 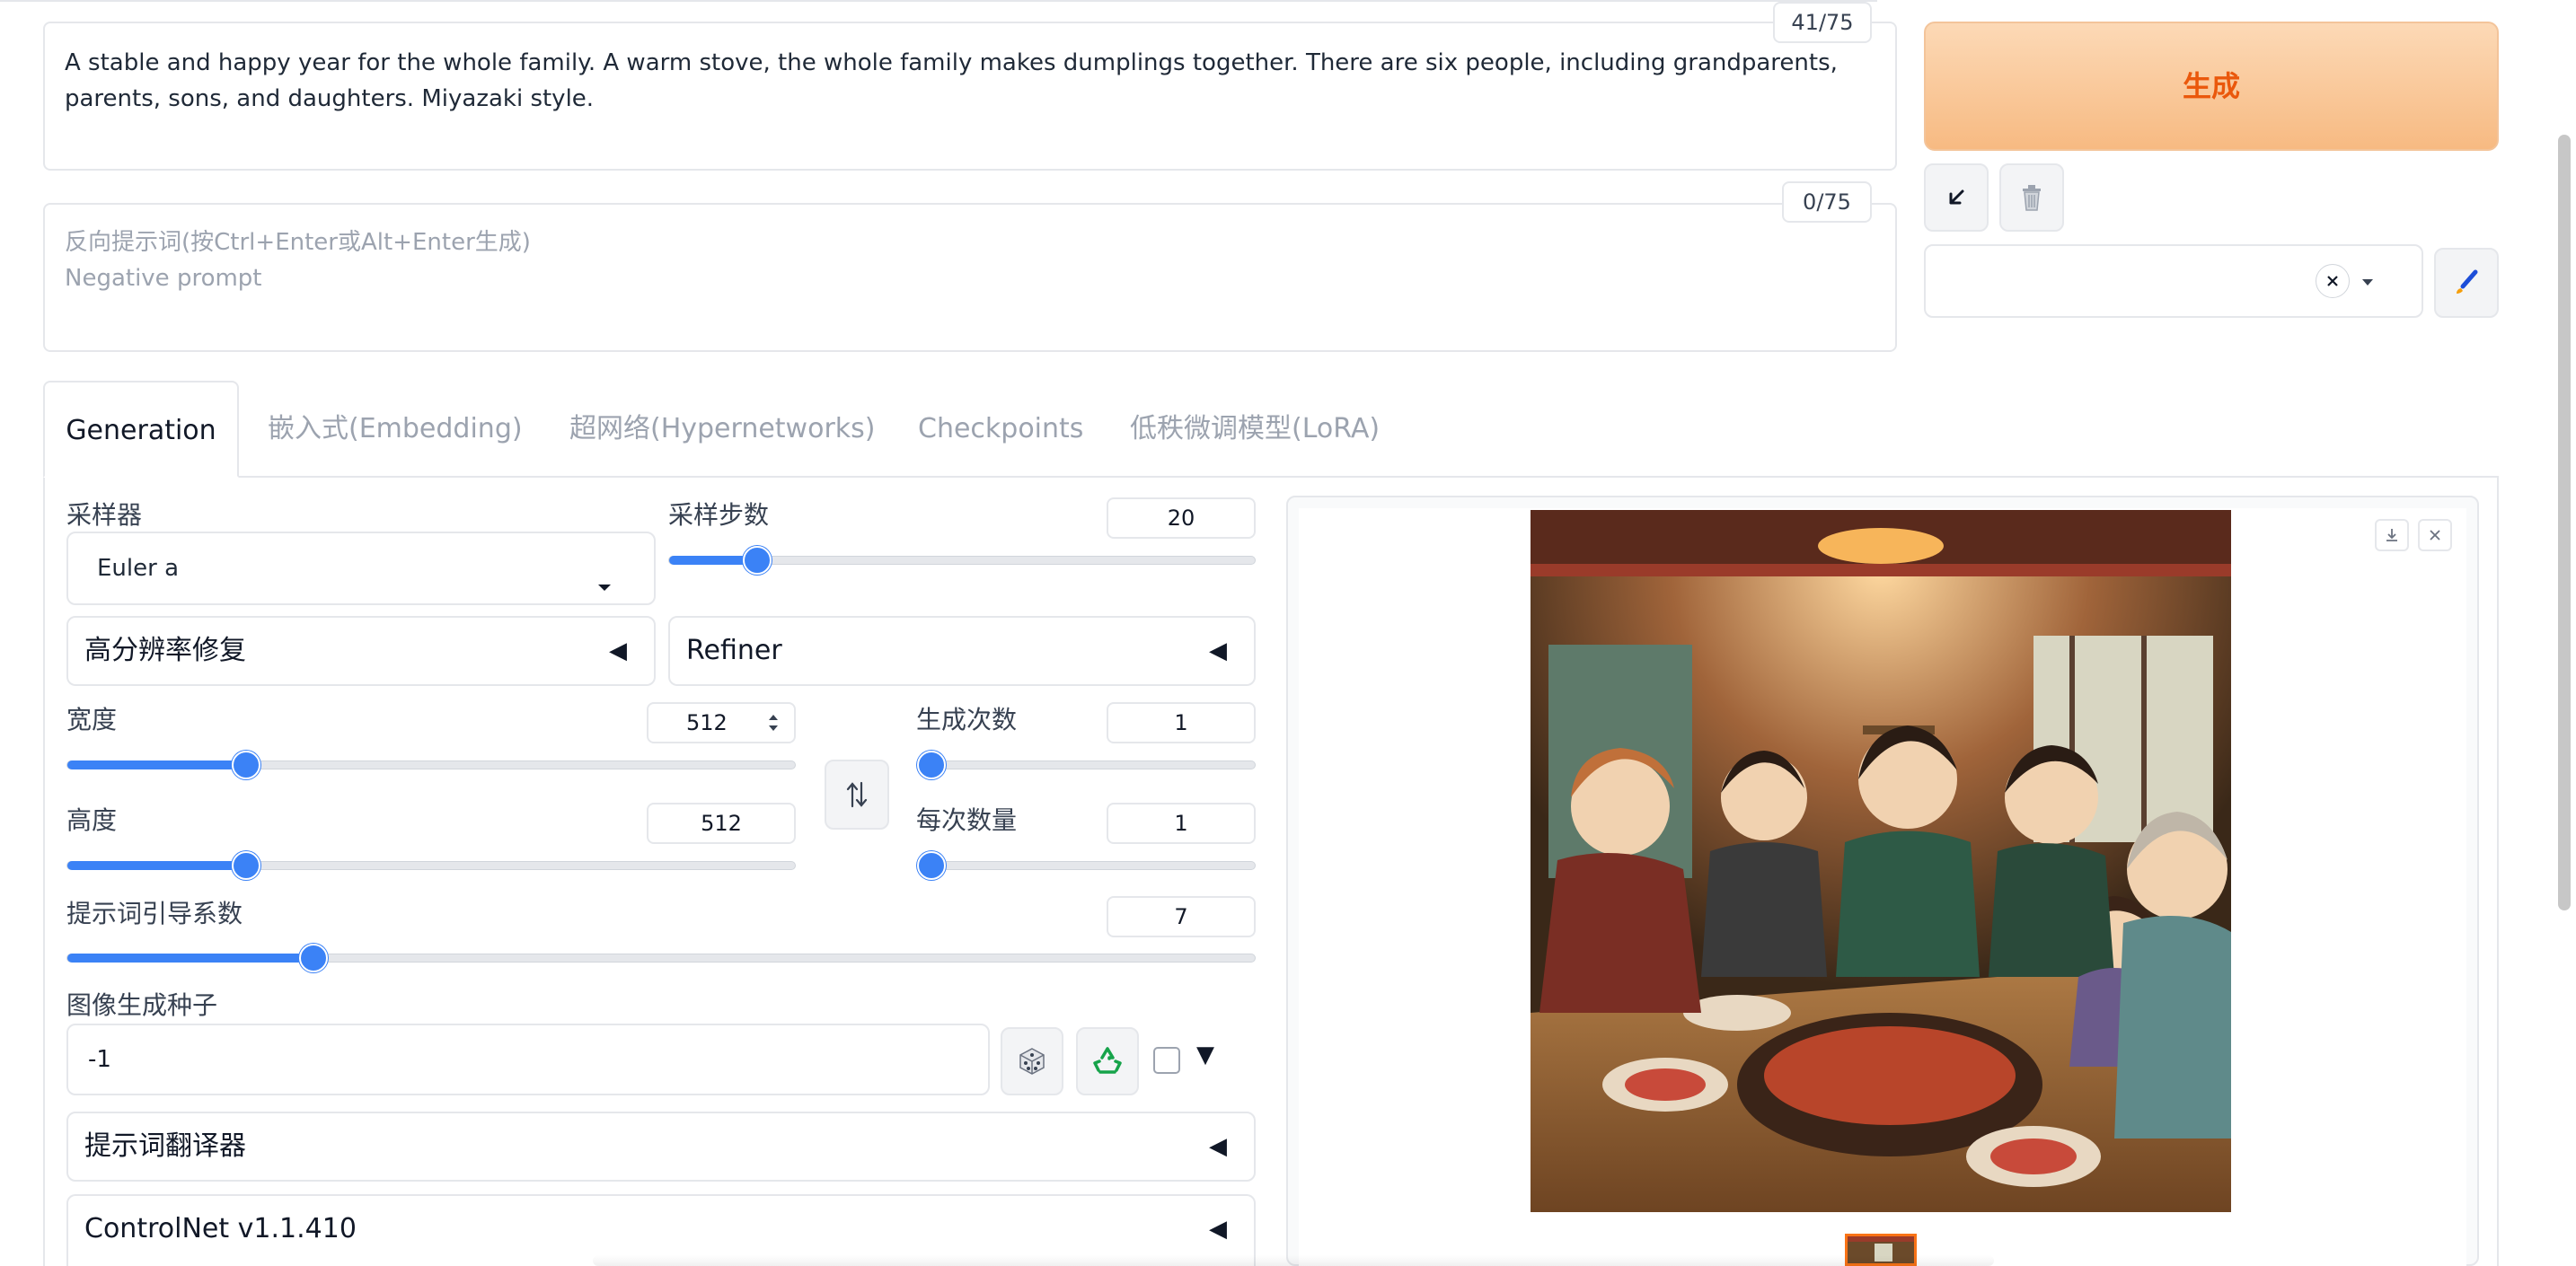 I want to click on dice-icon, so click(x=1032, y=1061).